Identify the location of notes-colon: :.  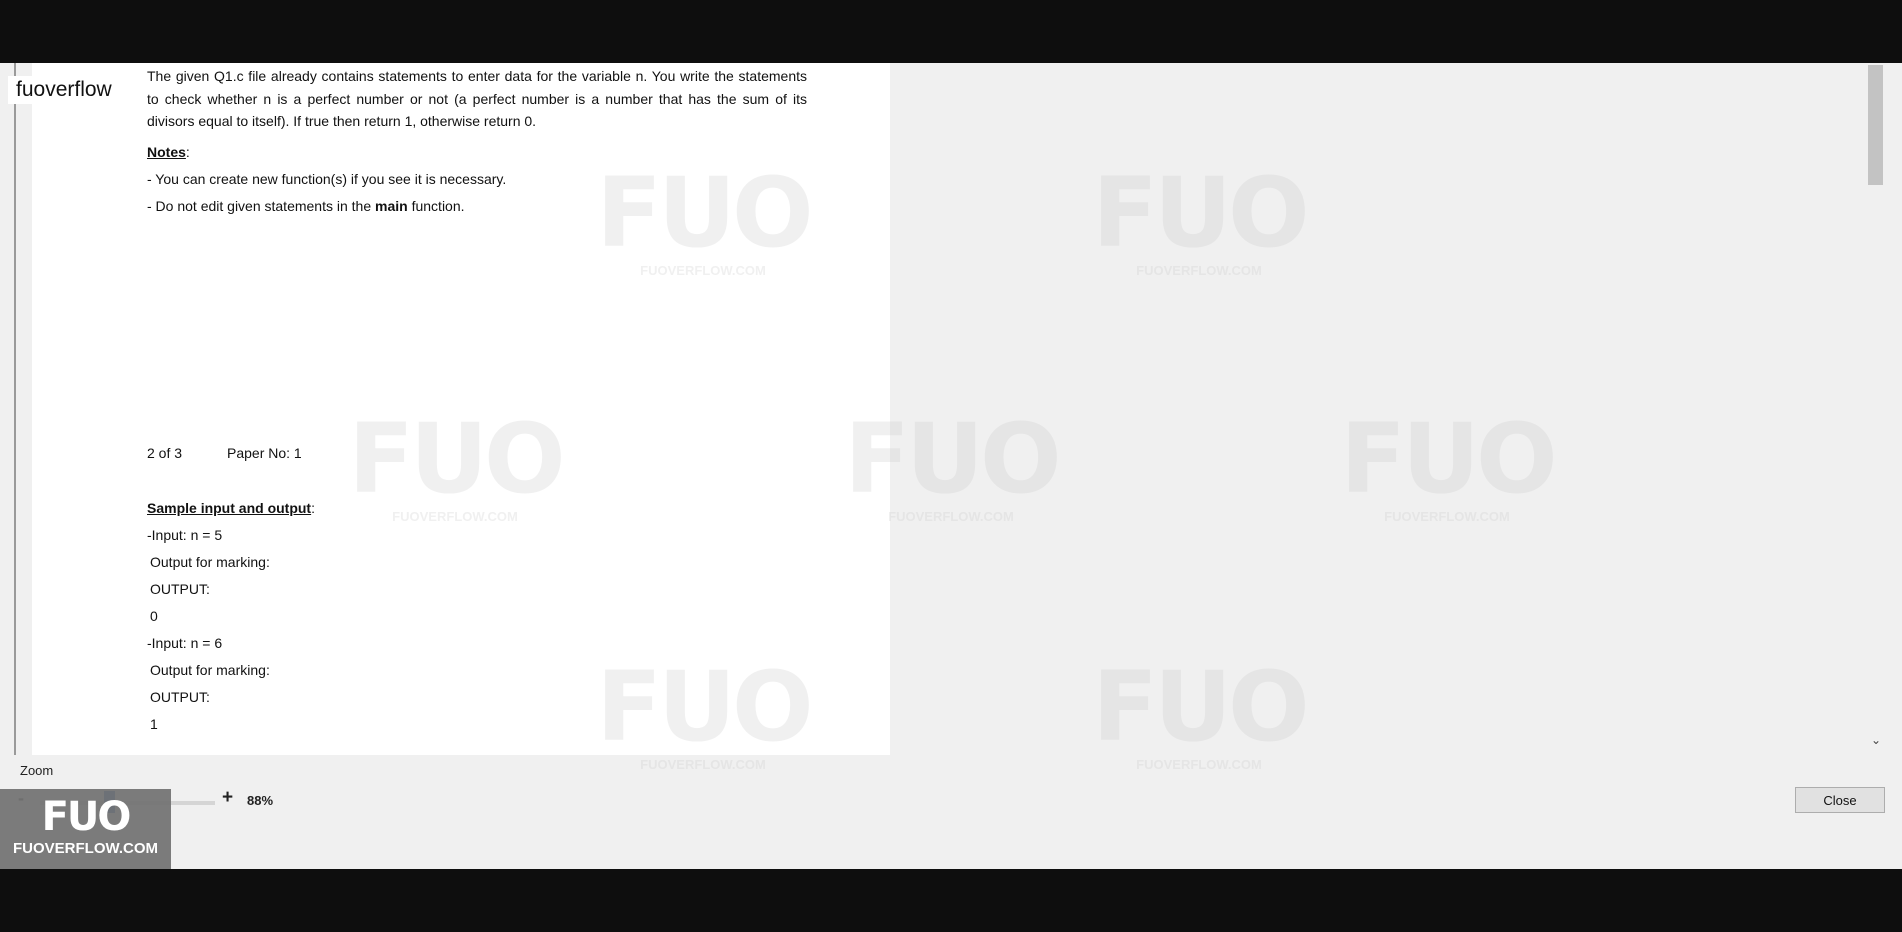
(187, 152).